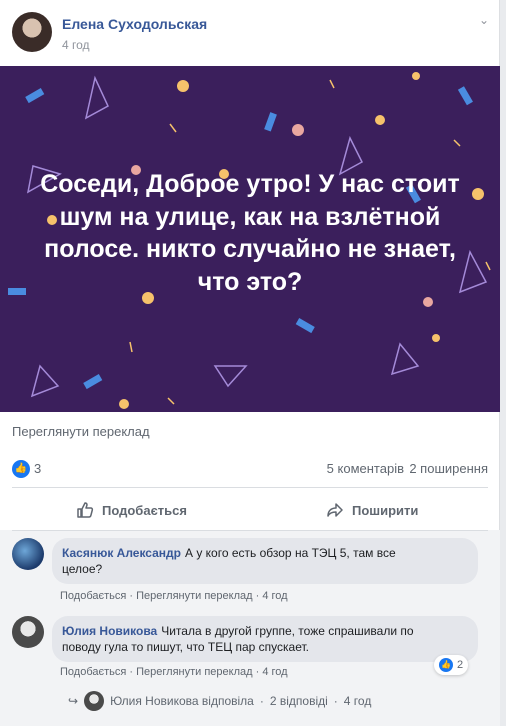 Image resolution: width=506 pixels, height=726 pixels. Describe the element at coordinates (134, 24) in the screenshot. I see `author-name: Елена Суходольская` at that location.